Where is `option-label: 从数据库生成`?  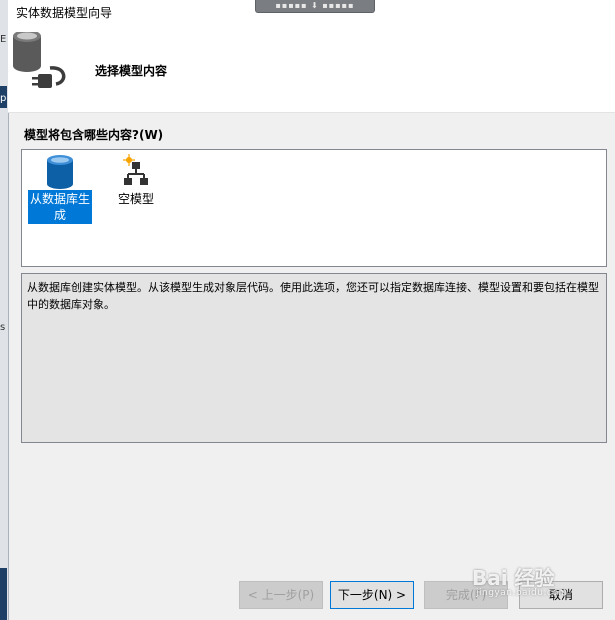 option-label: 从数据库生成 is located at coordinates (60, 207).